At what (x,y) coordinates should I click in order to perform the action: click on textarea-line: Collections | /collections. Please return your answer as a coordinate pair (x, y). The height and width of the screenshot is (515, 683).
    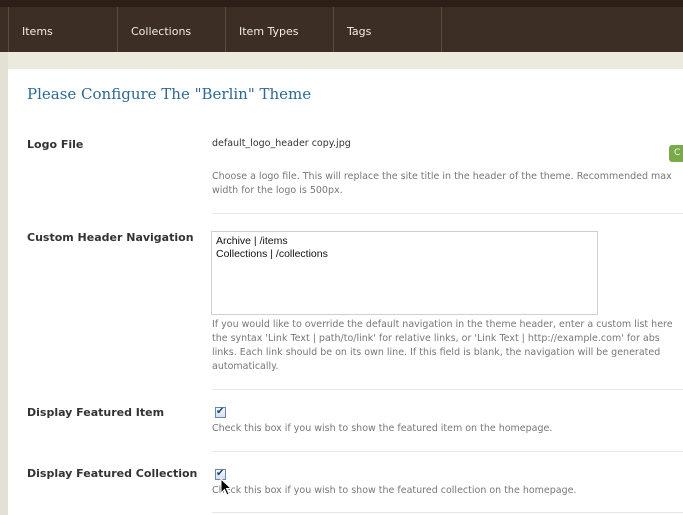
    Looking at the image, I should click on (272, 254).